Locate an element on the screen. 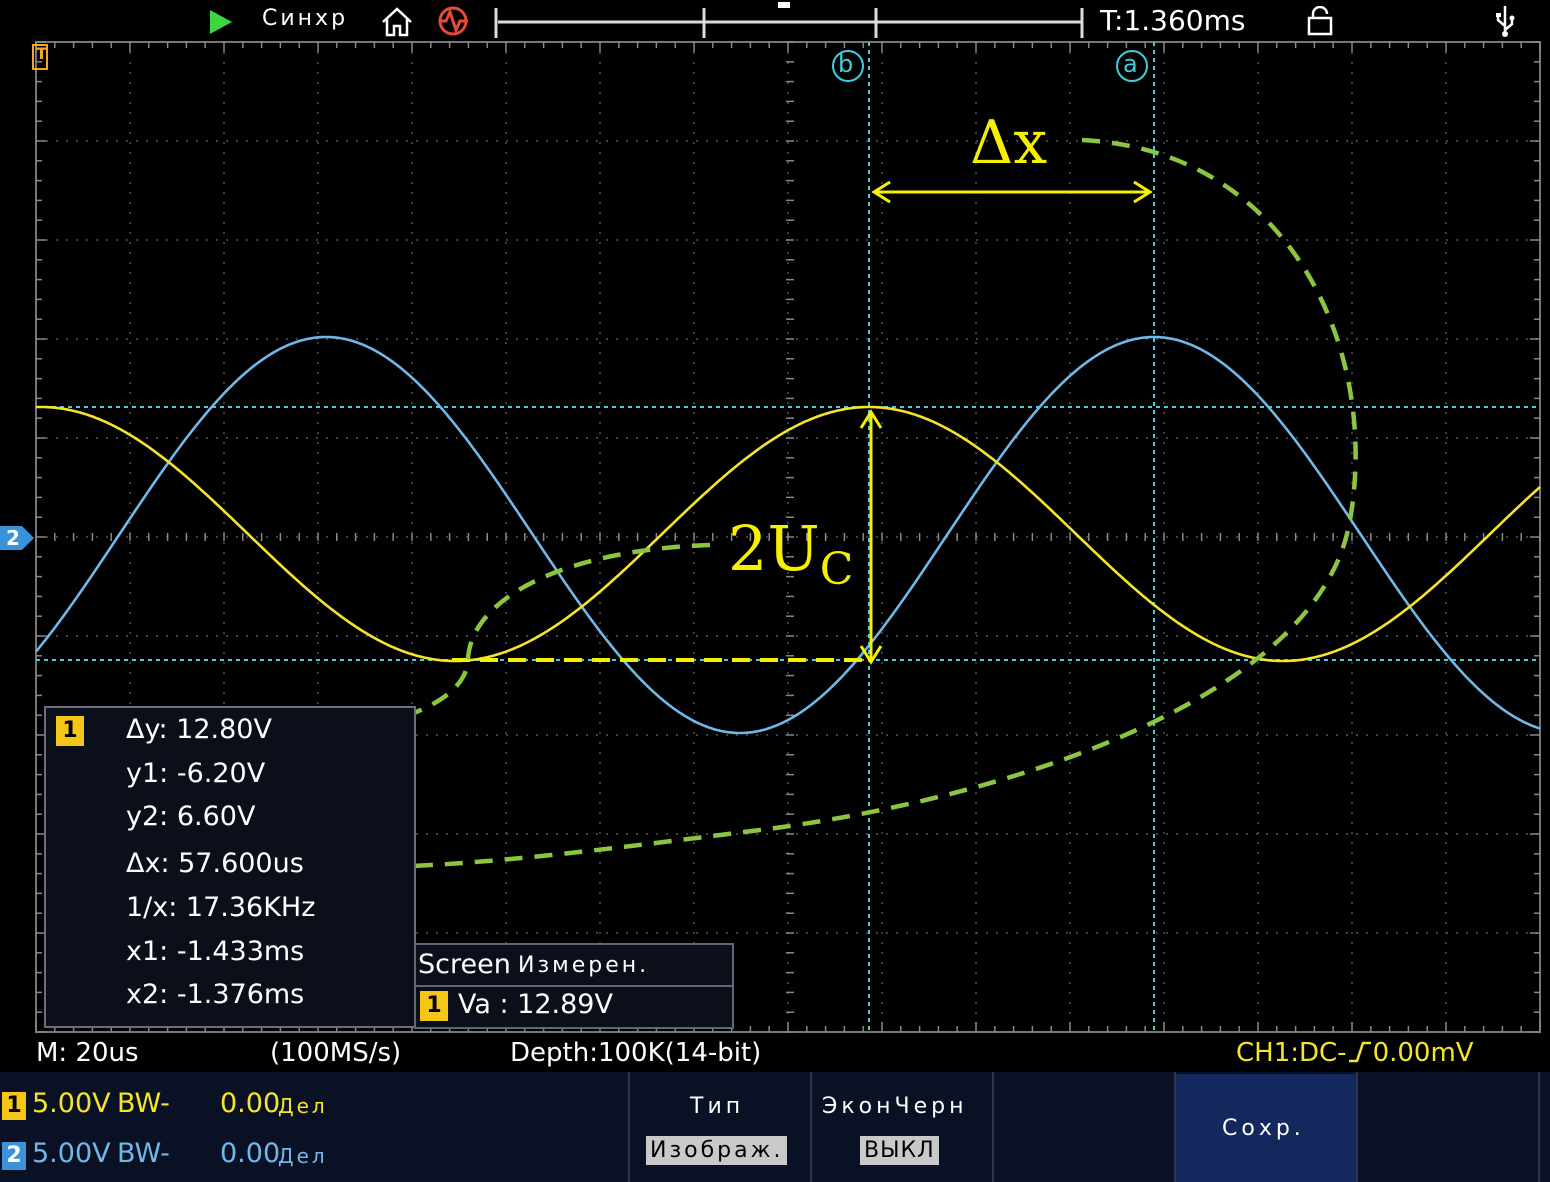  measurement-panel: Screen Измерен. 1 Va : 12.89V is located at coordinates (574, 986).